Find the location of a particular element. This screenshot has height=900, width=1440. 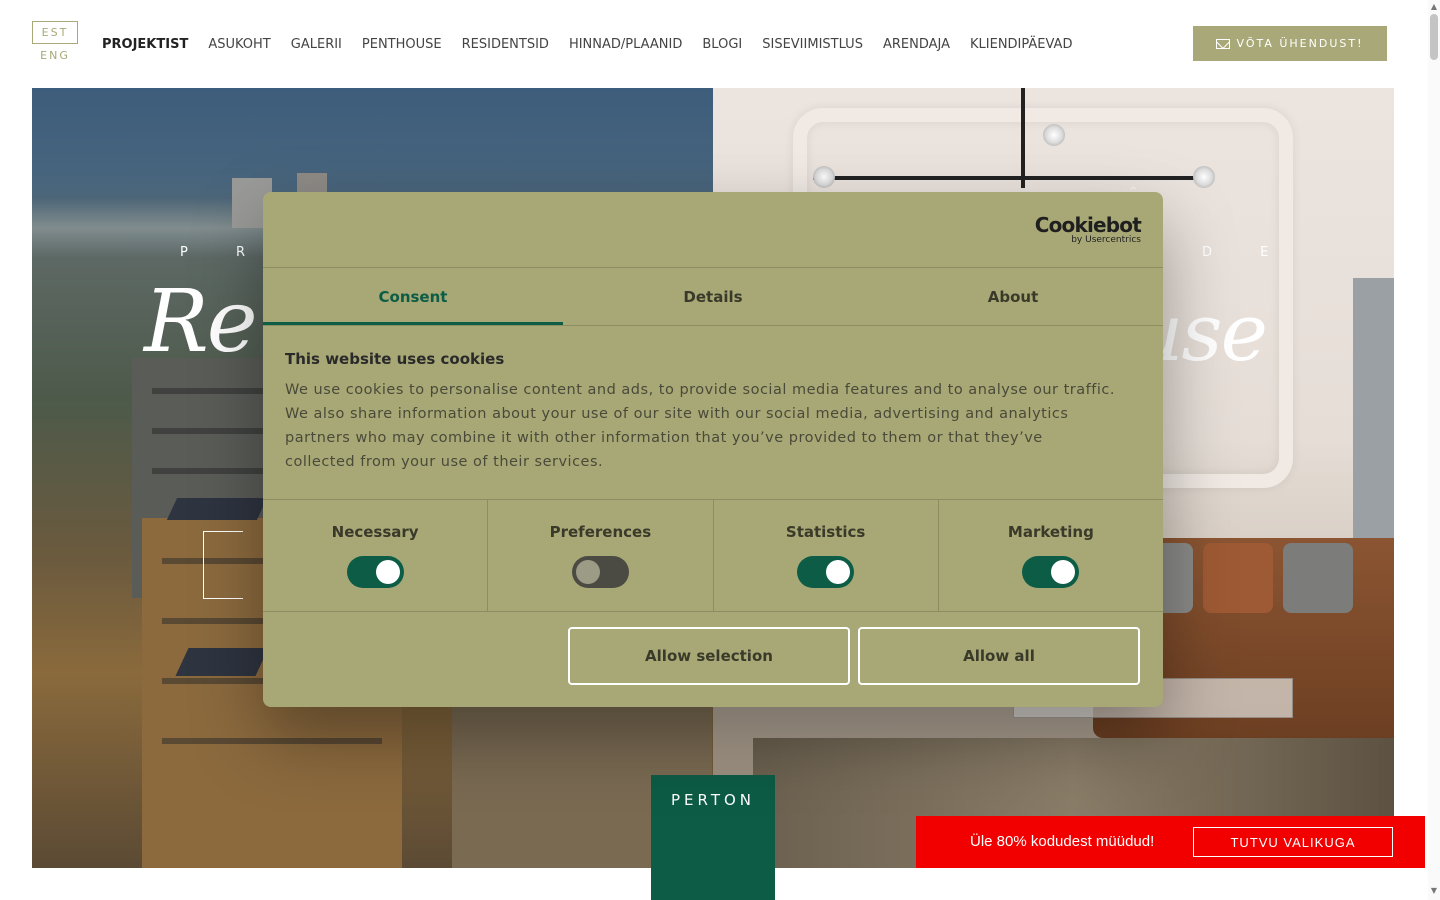

category-label: Necessary is located at coordinates (375, 532).